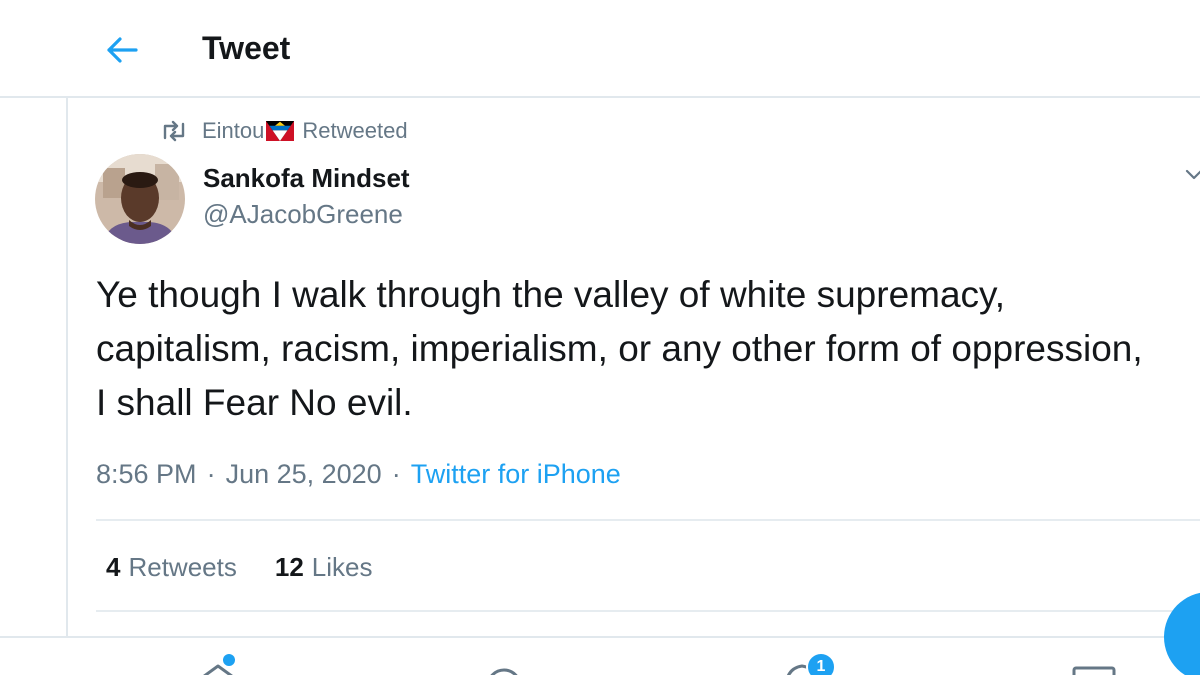  Describe the element at coordinates (233, 130) in the screenshot. I see `retweeter-name: Eintou` at that location.